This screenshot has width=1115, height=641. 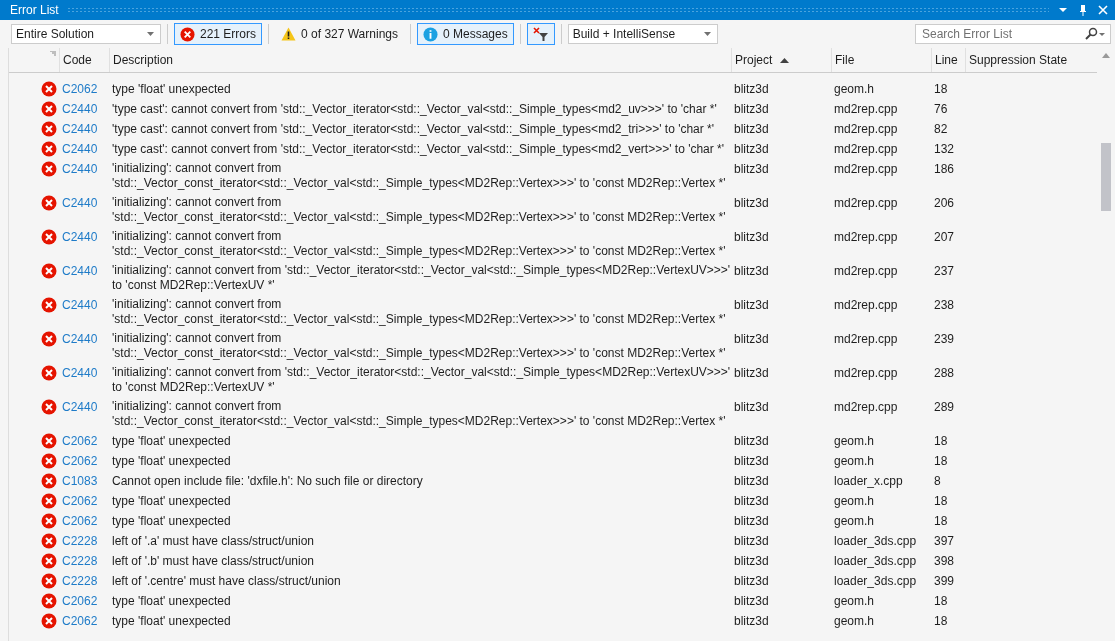 What do you see at coordinates (781, 60) in the screenshot?
I see `column-header: Project` at bounding box center [781, 60].